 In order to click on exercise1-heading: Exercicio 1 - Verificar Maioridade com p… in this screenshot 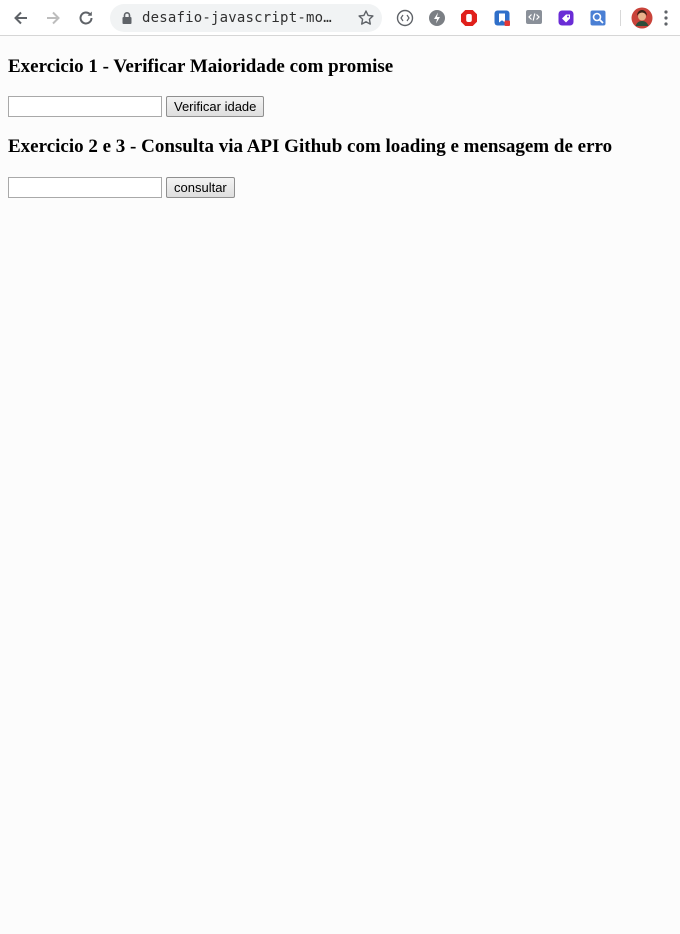, I will do `click(201, 66)`.